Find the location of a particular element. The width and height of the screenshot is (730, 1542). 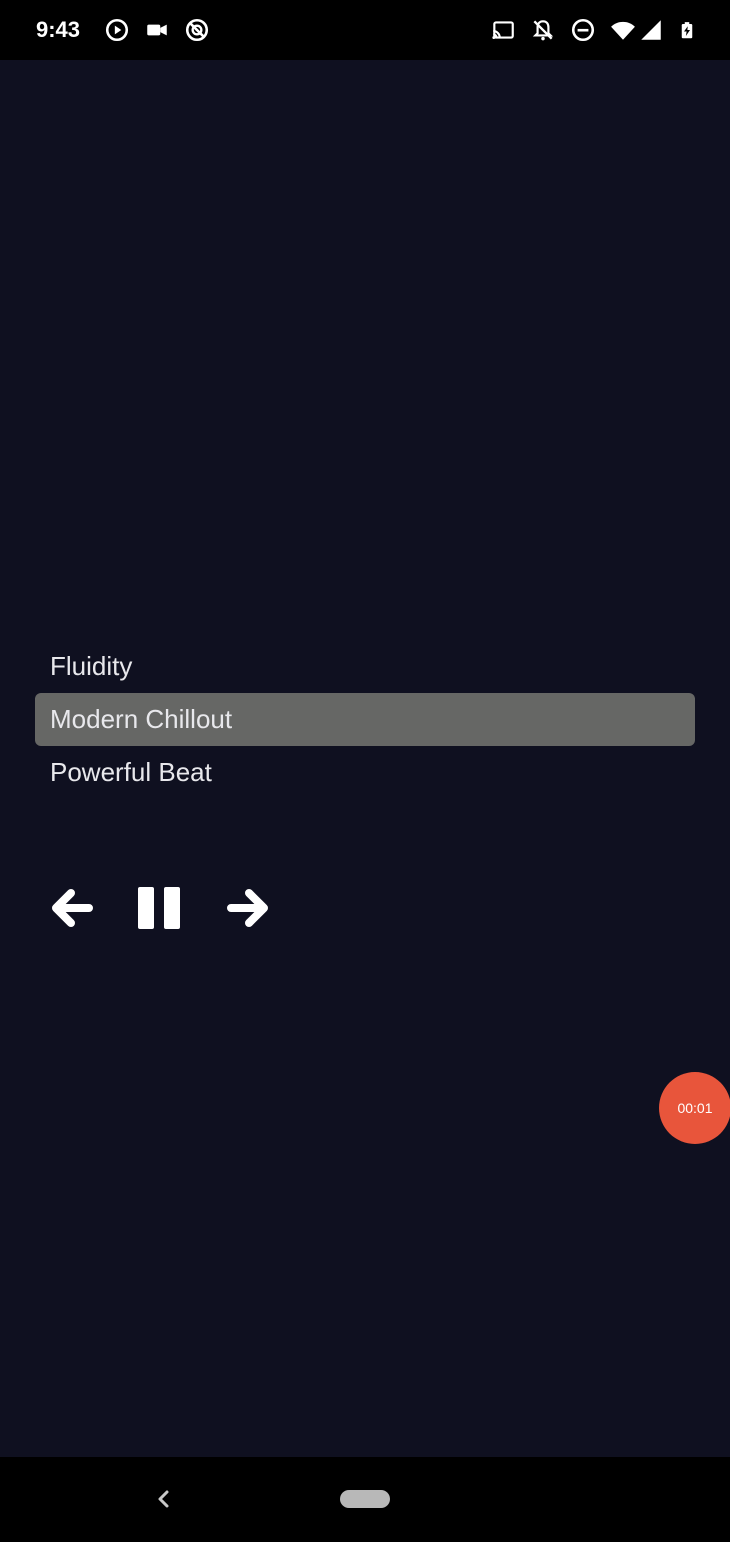

track-item-modern-chillout: Modern Chillout is located at coordinates (365, 719).